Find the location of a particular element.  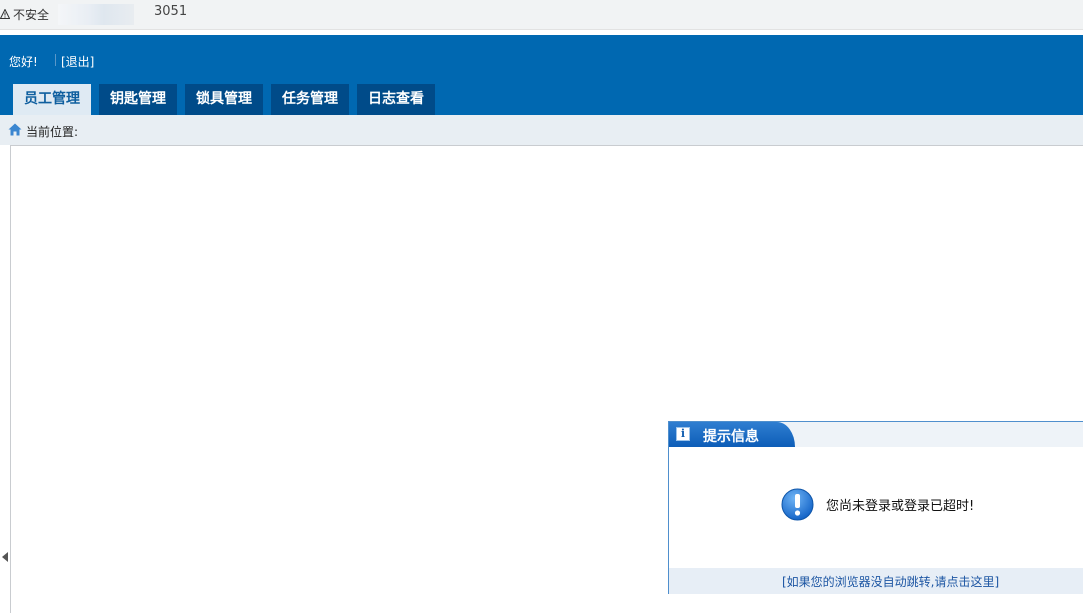

dialog-message: 您尚未登录或登录已超时! is located at coordinates (900, 506).